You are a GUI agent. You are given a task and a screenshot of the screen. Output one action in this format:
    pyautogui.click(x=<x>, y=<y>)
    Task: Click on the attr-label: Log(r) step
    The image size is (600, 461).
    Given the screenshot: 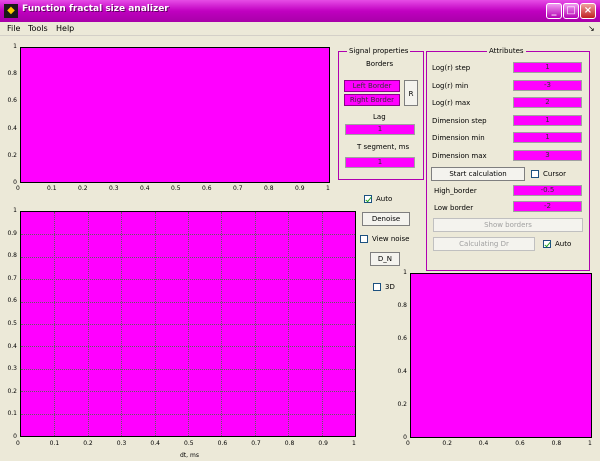 What is the action you would take?
    pyautogui.click(x=451, y=68)
    